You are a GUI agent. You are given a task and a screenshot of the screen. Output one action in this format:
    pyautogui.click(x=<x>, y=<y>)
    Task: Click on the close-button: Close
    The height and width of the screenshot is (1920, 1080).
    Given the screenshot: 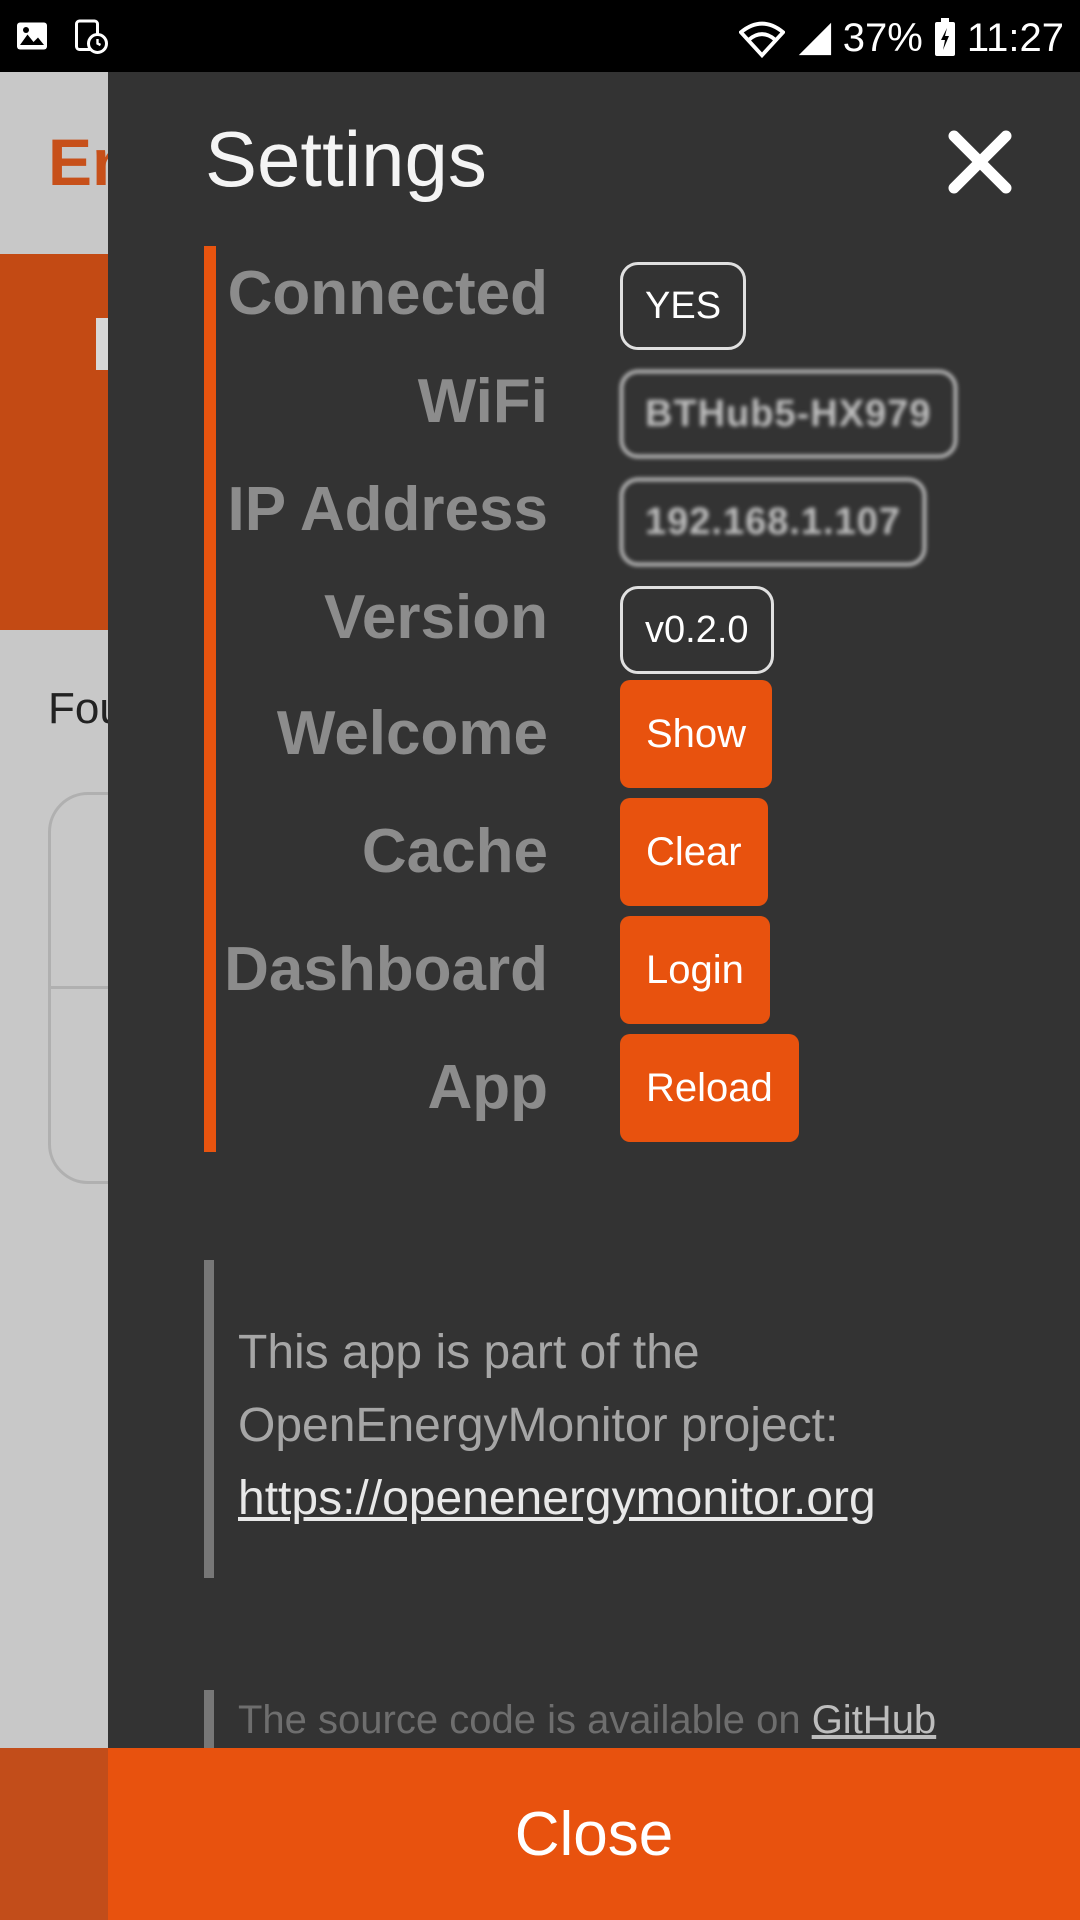 What is the action you would take?
    pyautogui.click(x=594, y=1834)
    